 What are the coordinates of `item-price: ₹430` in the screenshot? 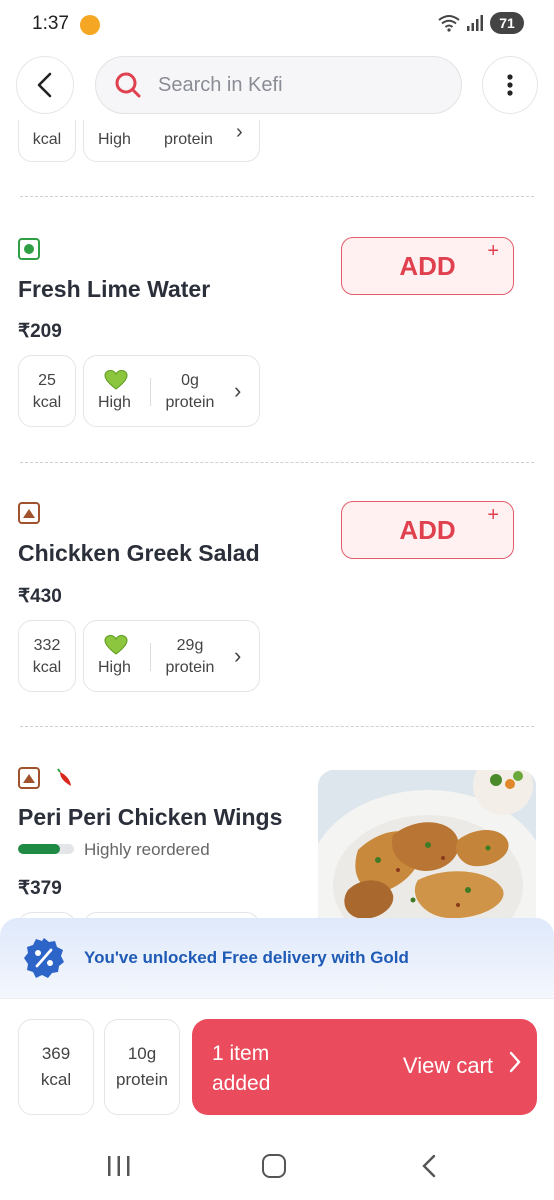 It's located at (40, 596).